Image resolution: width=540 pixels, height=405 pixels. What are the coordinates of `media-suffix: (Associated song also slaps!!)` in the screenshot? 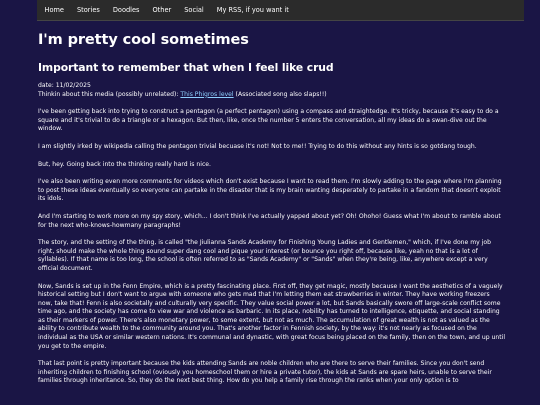 It's located at (280, 94).